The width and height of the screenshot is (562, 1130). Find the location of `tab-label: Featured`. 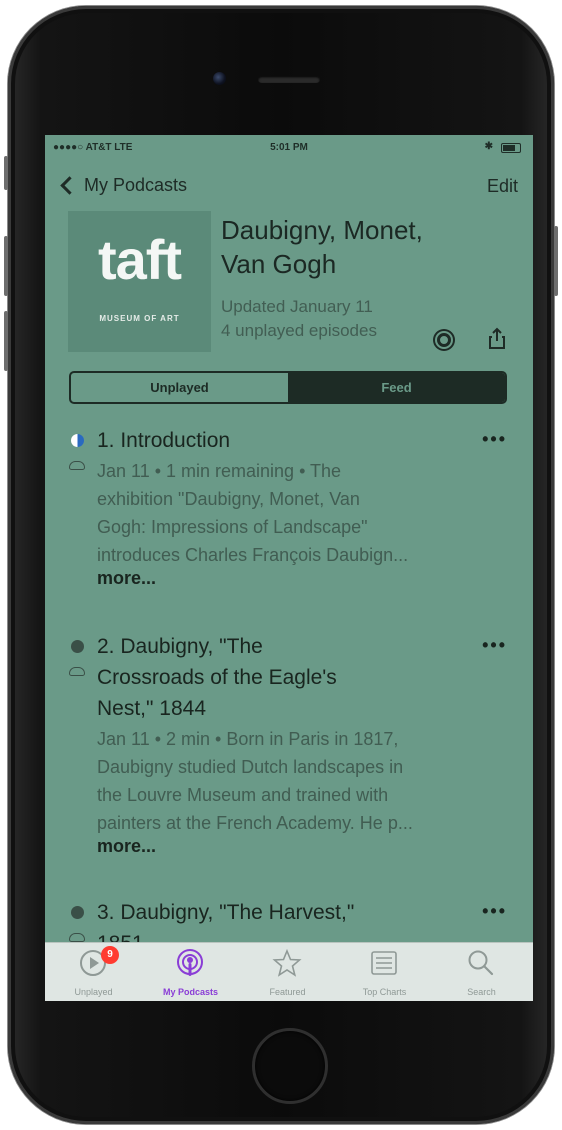

tab-label: Featured is located at coordinates (287, 992).